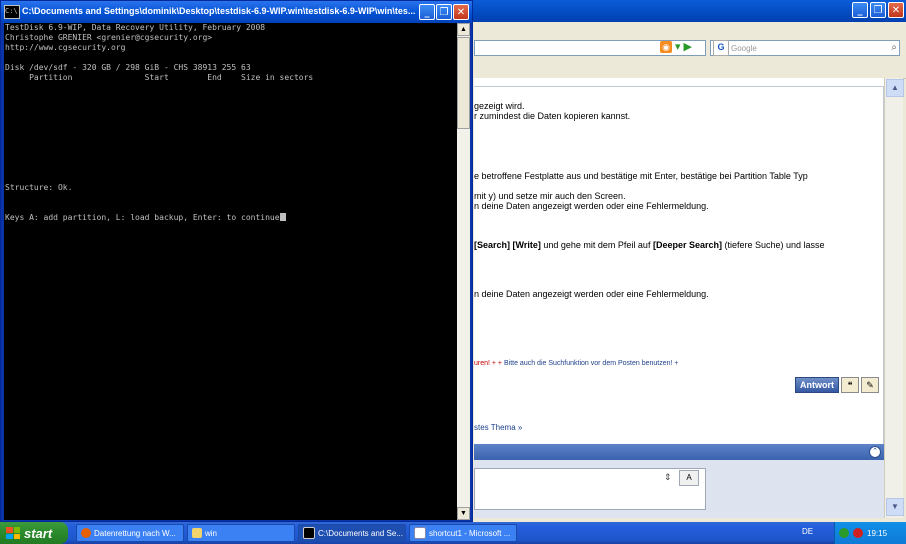 Image resolution: width=906 pixels, height=544 pixels. What do you see at coordinates (526, 245) in the screenshot?
I see `write-keyword: [Write]` at bounding box center [526, 245].